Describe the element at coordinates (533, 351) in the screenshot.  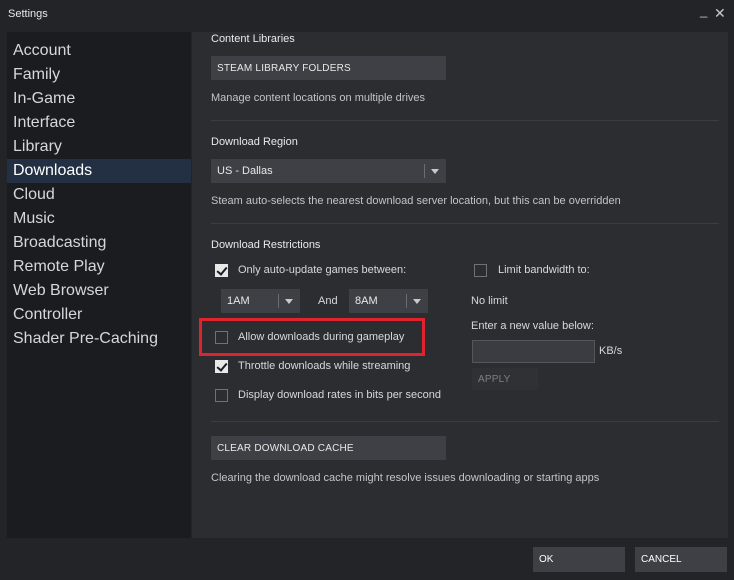
I see `bandwidth-input` at that location.